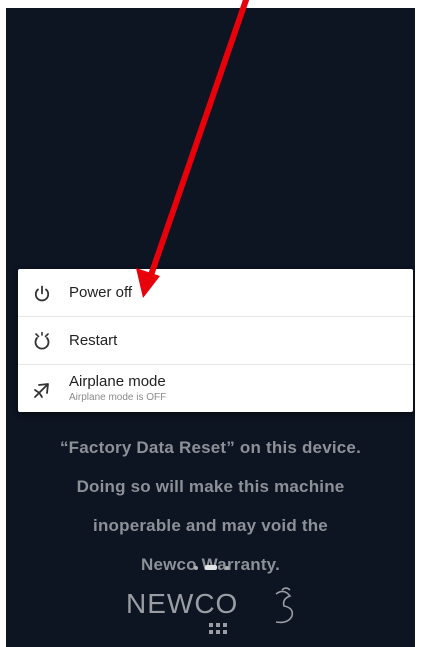 This screenshot has width=422, height=647. What do you see at coordinates (42, 293) in the screenshot?
I see `power-icon` at bounding box center [42, 293].